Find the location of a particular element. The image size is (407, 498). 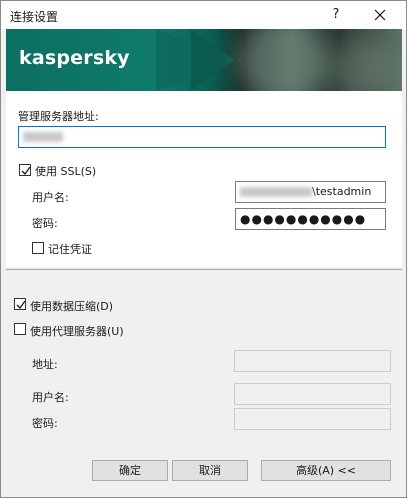

use-compression-label: 使用数据压缩(D) is located at coordinates (72, 306).